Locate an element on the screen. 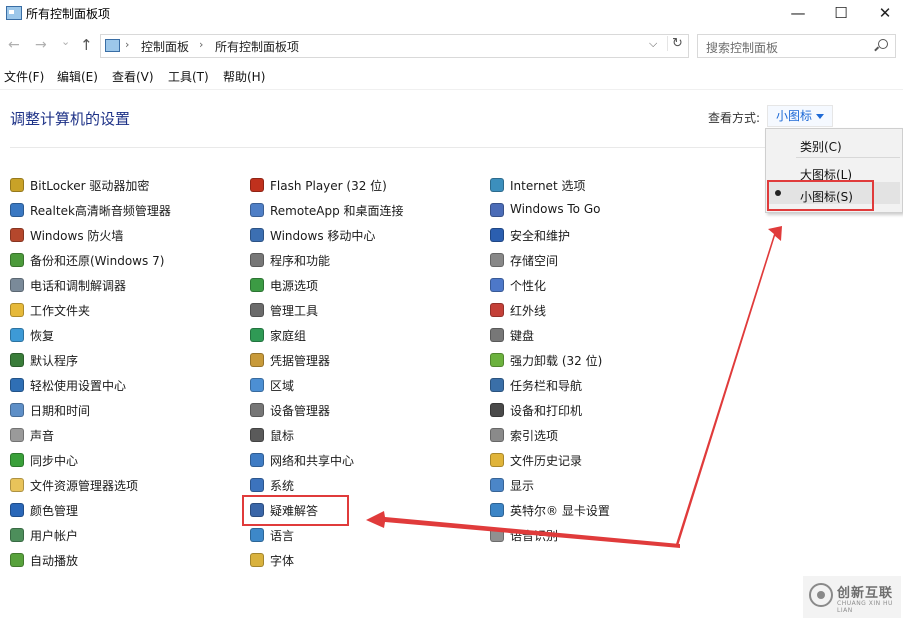 The width and height of the screenshot is (903, 621). applet-label: 声音 is located at coordinates (42, 436).